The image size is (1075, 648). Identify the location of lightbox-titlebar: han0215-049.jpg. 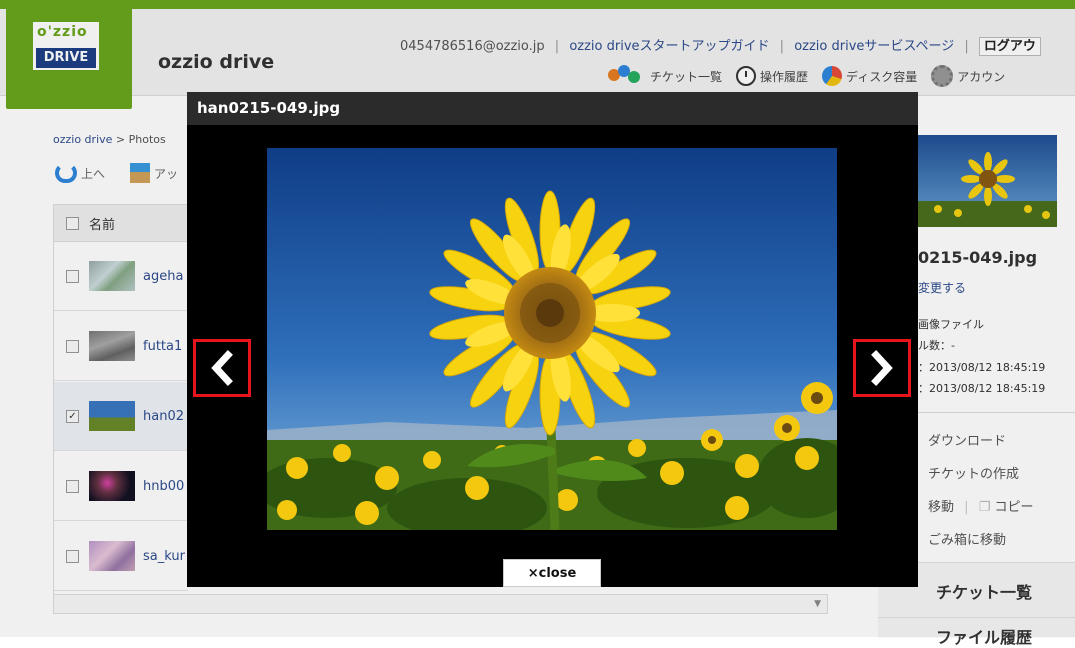
(552, 108).